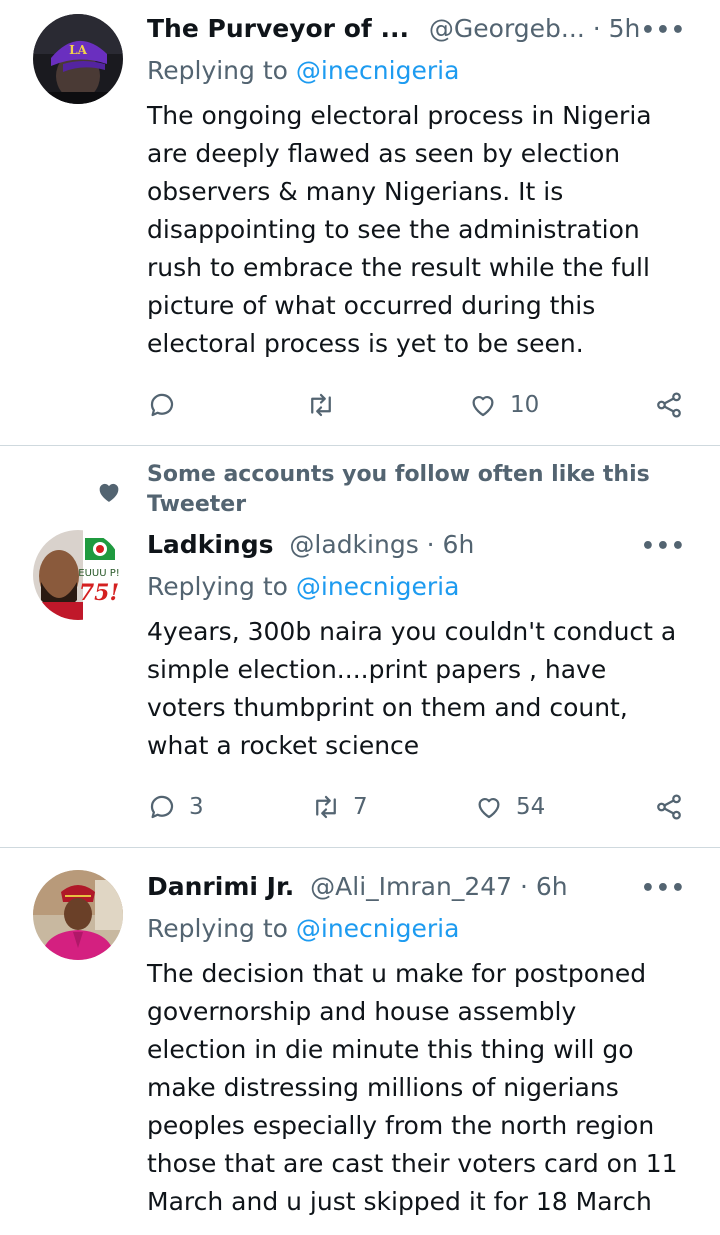 Image resolution: width=720 pixels, height=1235 pixels. What do you see at coordinates (362, 1011) in the screenshot?
I see `tweet-text-line: governorship and house assembly` at bounding box center [362, 1011].